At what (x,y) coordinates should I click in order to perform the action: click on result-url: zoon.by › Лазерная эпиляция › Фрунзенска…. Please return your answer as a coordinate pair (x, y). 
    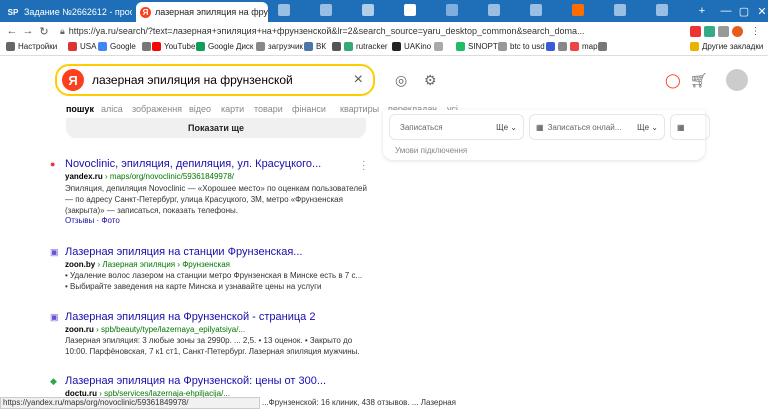
    Looking at the image, I should click on (147, 264).